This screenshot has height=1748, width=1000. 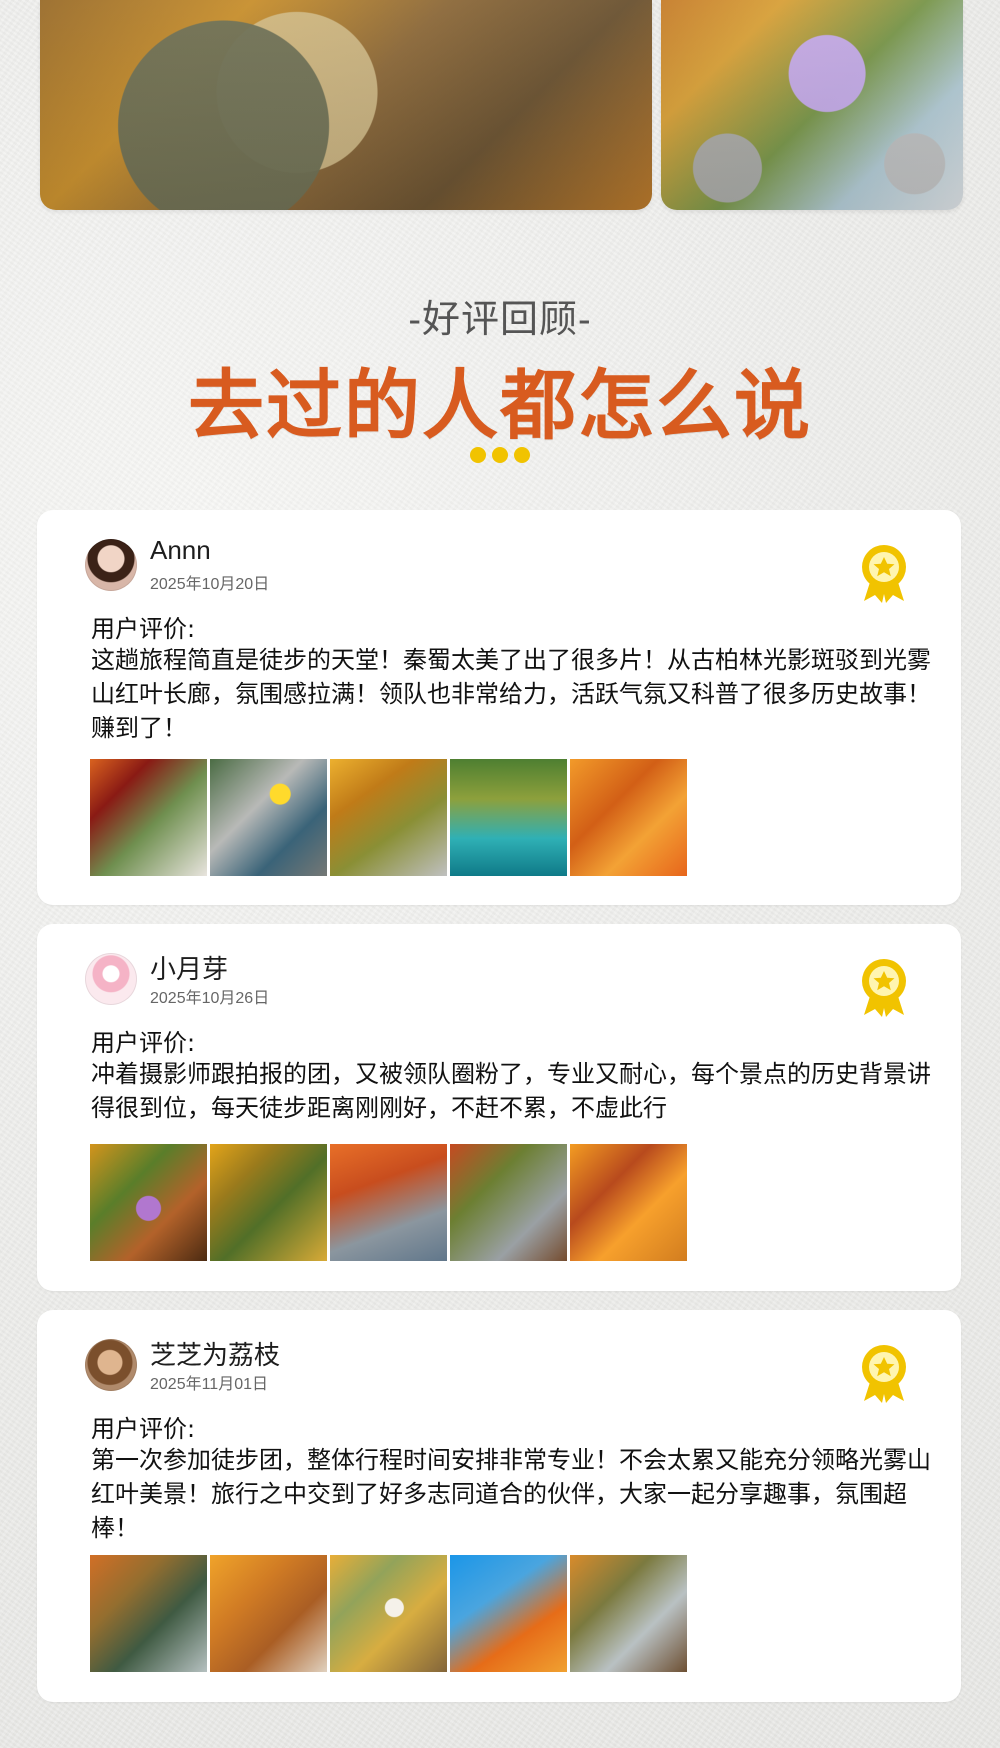 What do you see at coordinates (346, 105) in the screenshot?
I see `hero-photo-hiker-sitting` at bounding box center [346, 105].